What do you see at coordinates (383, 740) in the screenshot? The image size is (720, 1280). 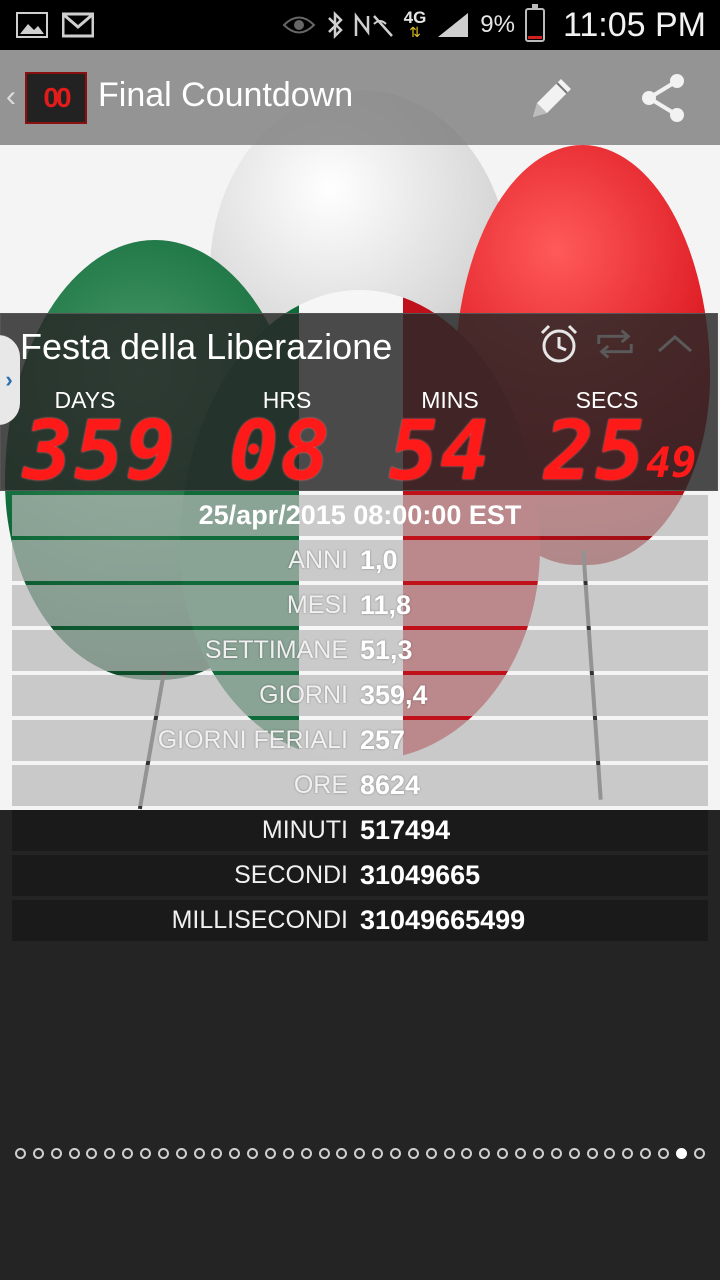 I see `stat-value: 257` at bounding box center [383, 740].